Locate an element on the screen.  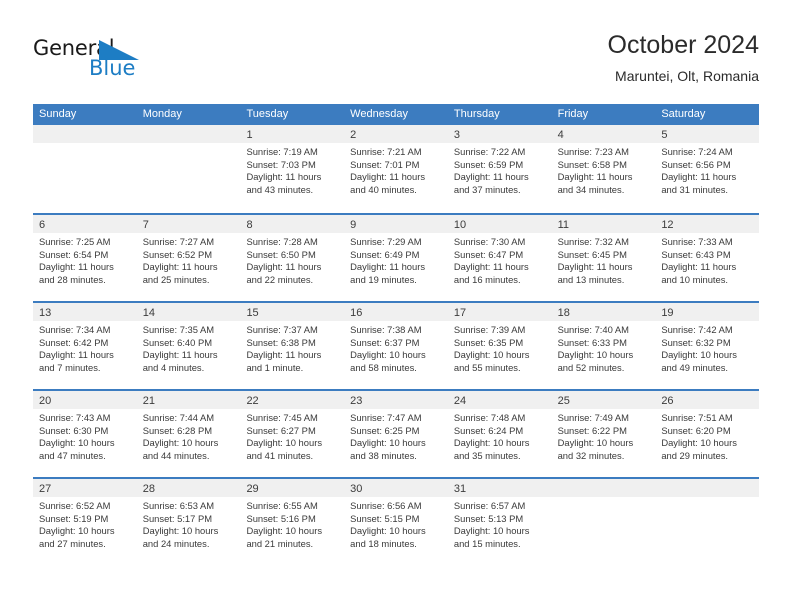
day-number: 14 is located at coordinates (148, 313).